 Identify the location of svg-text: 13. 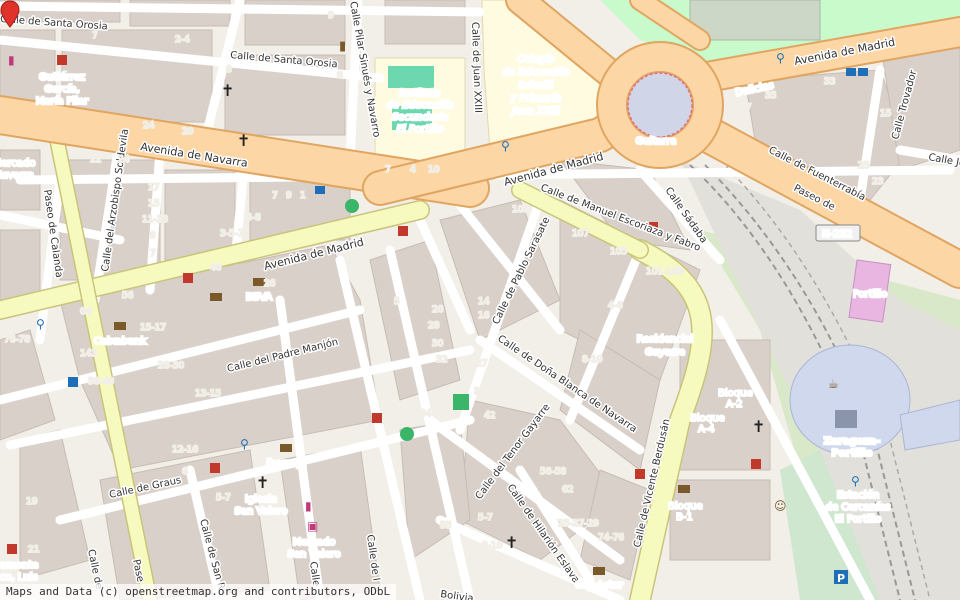
(460, 52).